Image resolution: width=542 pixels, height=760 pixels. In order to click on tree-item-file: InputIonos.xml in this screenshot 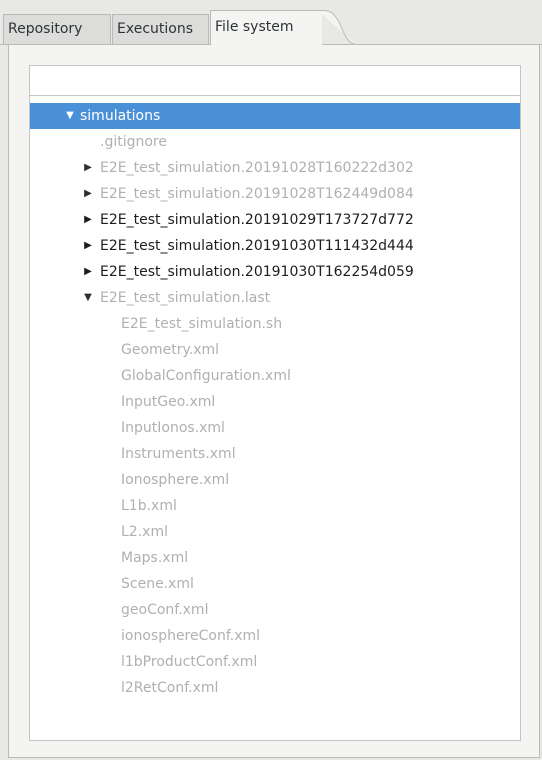, I will do `click(275, 428)`.